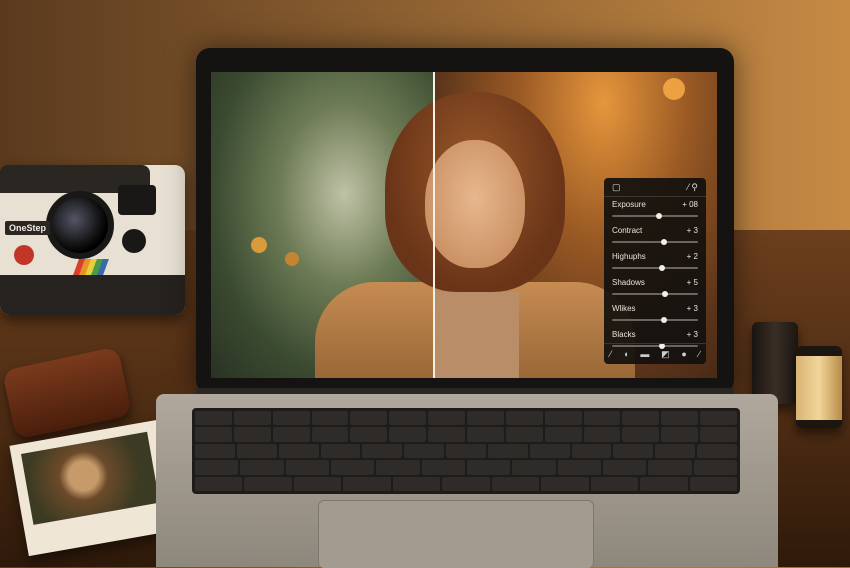 Image resolution: width=850 pixels, height=568 pixels. What do you see at coordinates (611, 354) in the screenshot?
I see `brush-icon: ⁄` at bounding box center [611, 354].